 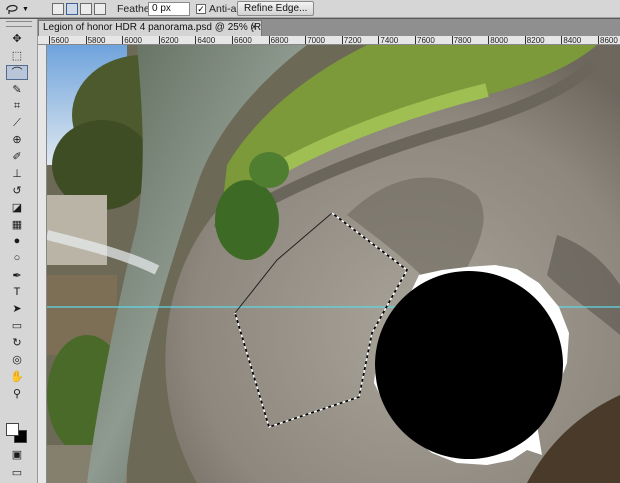 What do you see at coordinates (17, 89) in the screenshot?
I see `quick-selection-tool-icon: ✎` at bounding box center [17, 89].